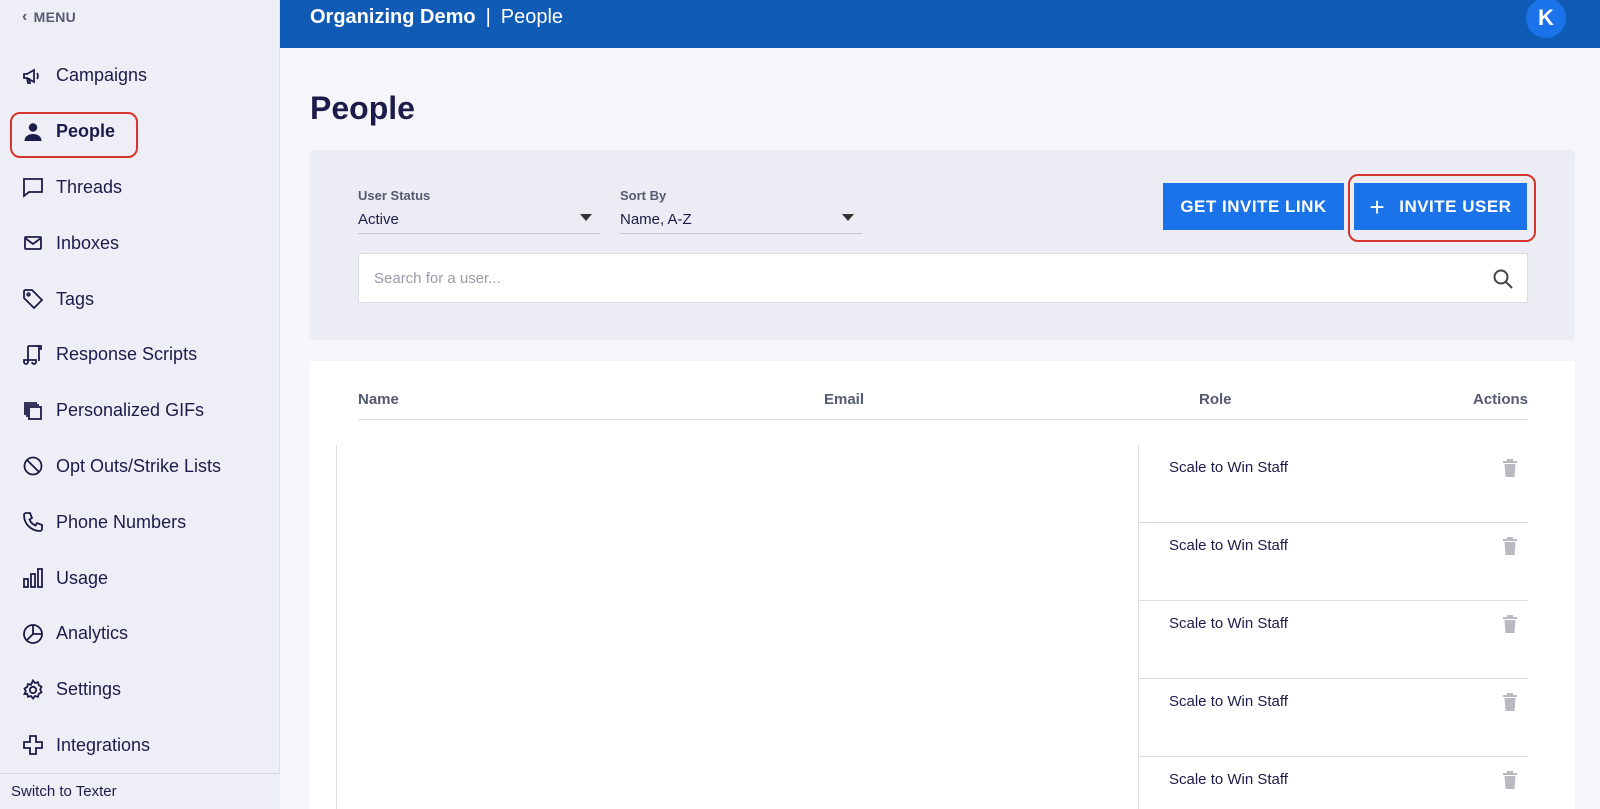 The height and width of the screenshot is (809, 1600). Describe the element at coordinates (336, 627) in the screenshot. I see `table-divider` at that location.